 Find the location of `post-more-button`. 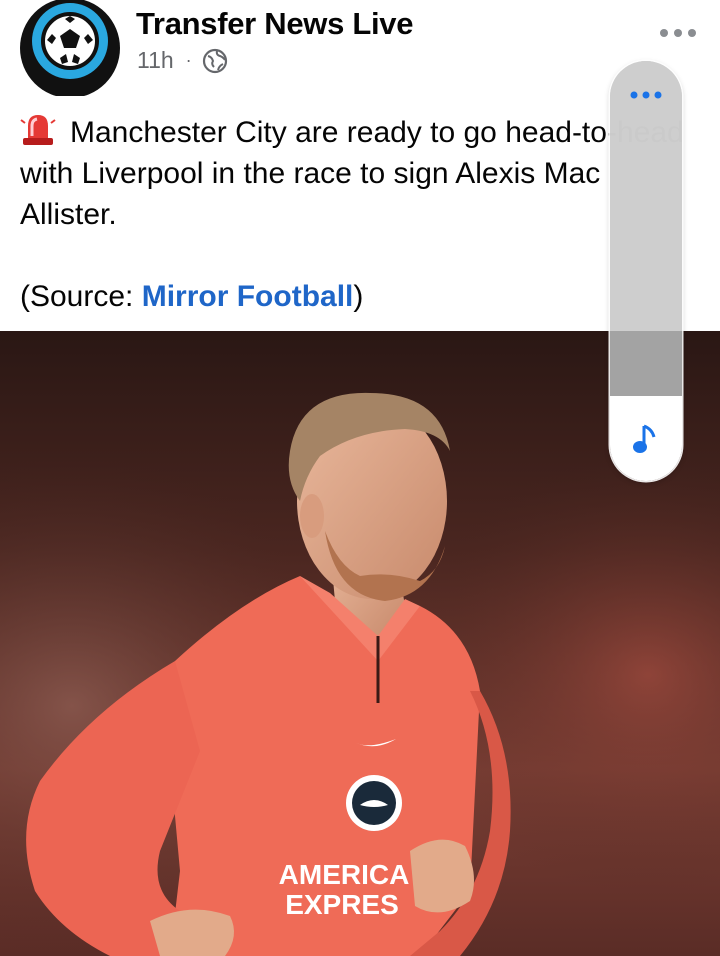

post-more-button is located at coordinates (678, 33).